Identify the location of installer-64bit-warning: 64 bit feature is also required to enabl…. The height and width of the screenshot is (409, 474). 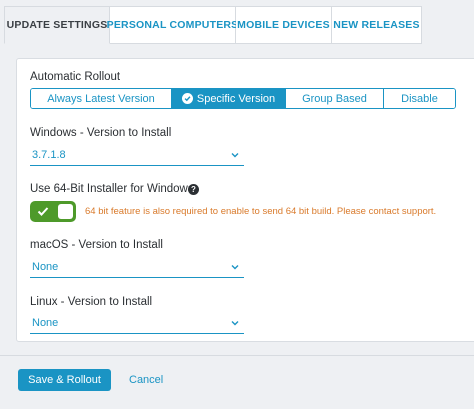
(261, 211).